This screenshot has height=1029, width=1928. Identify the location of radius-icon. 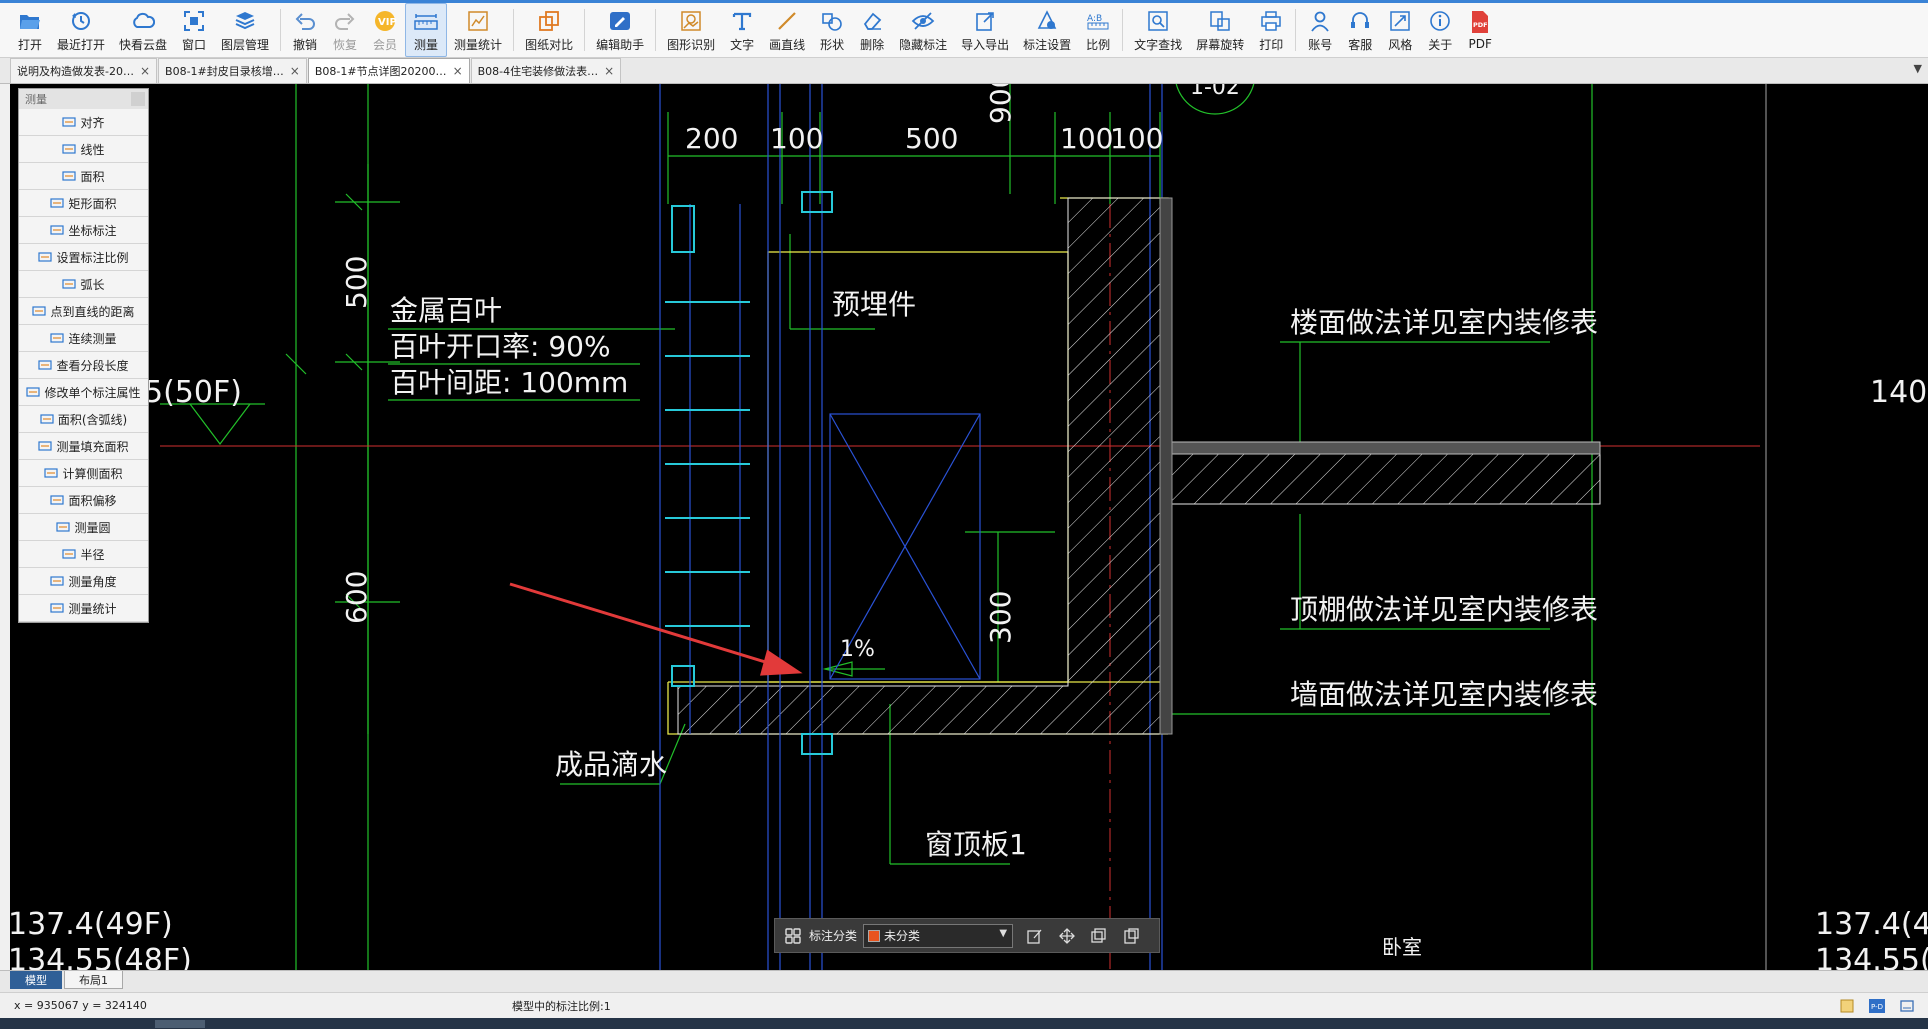
(69, 554).